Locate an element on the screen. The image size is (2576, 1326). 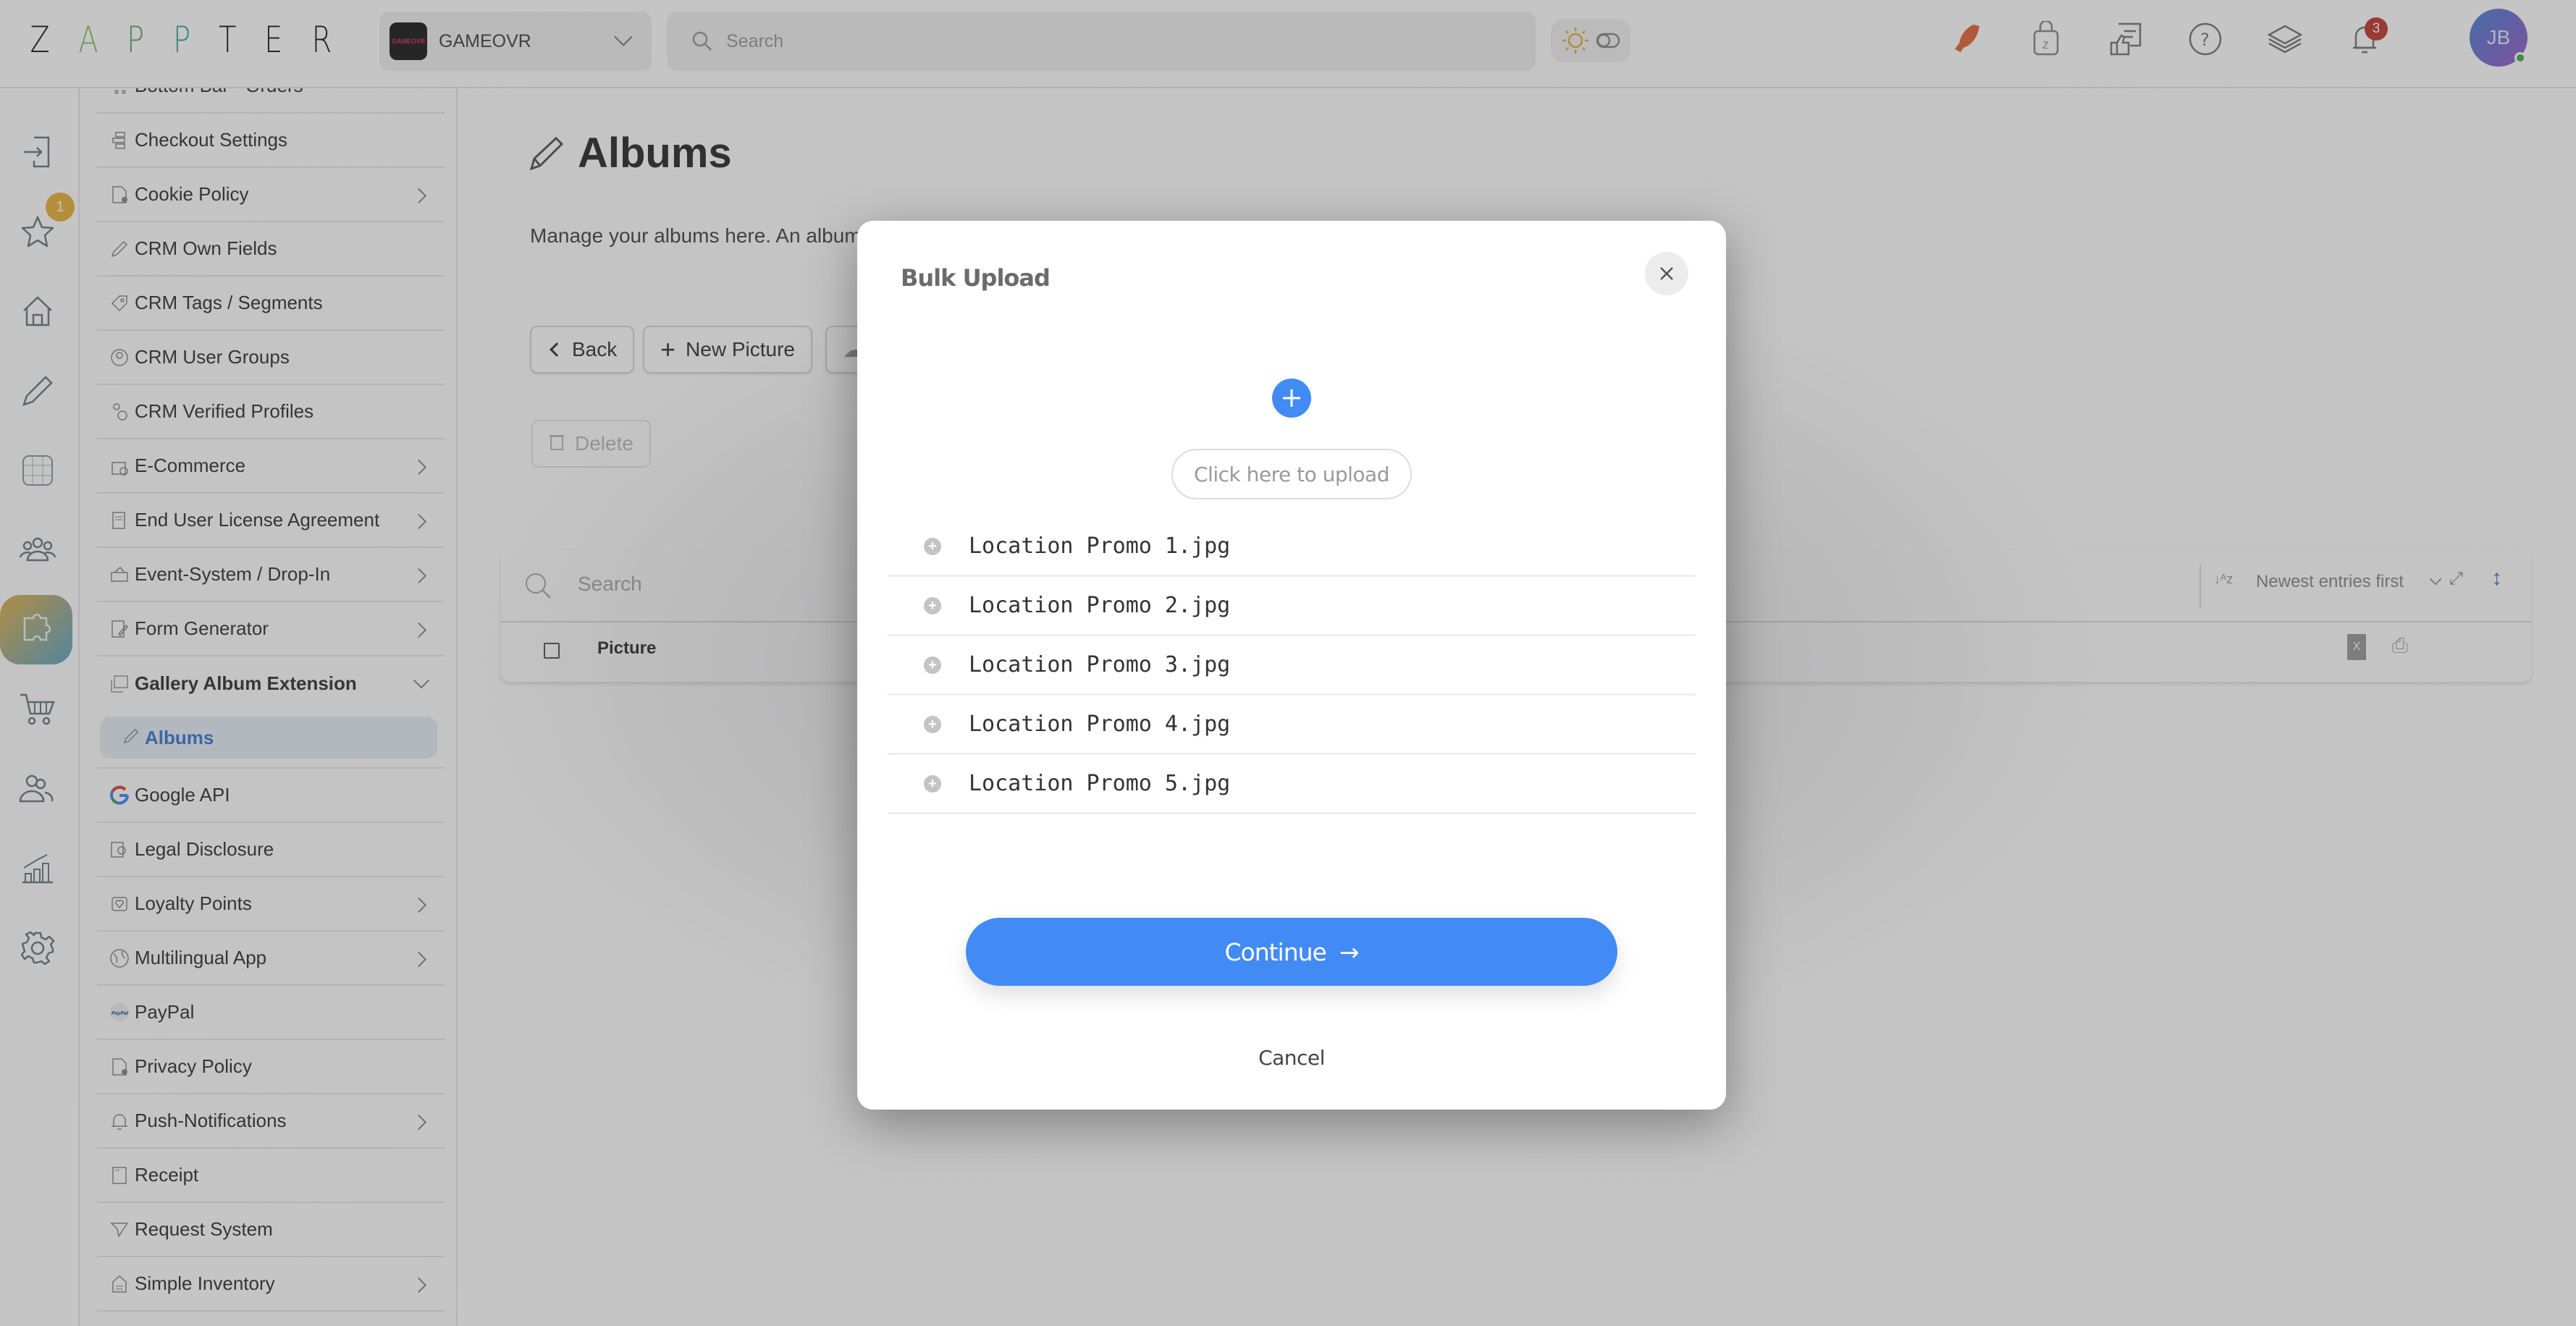
file-name: Location Promo 2.jpg is located at coordinates (1100, 605).